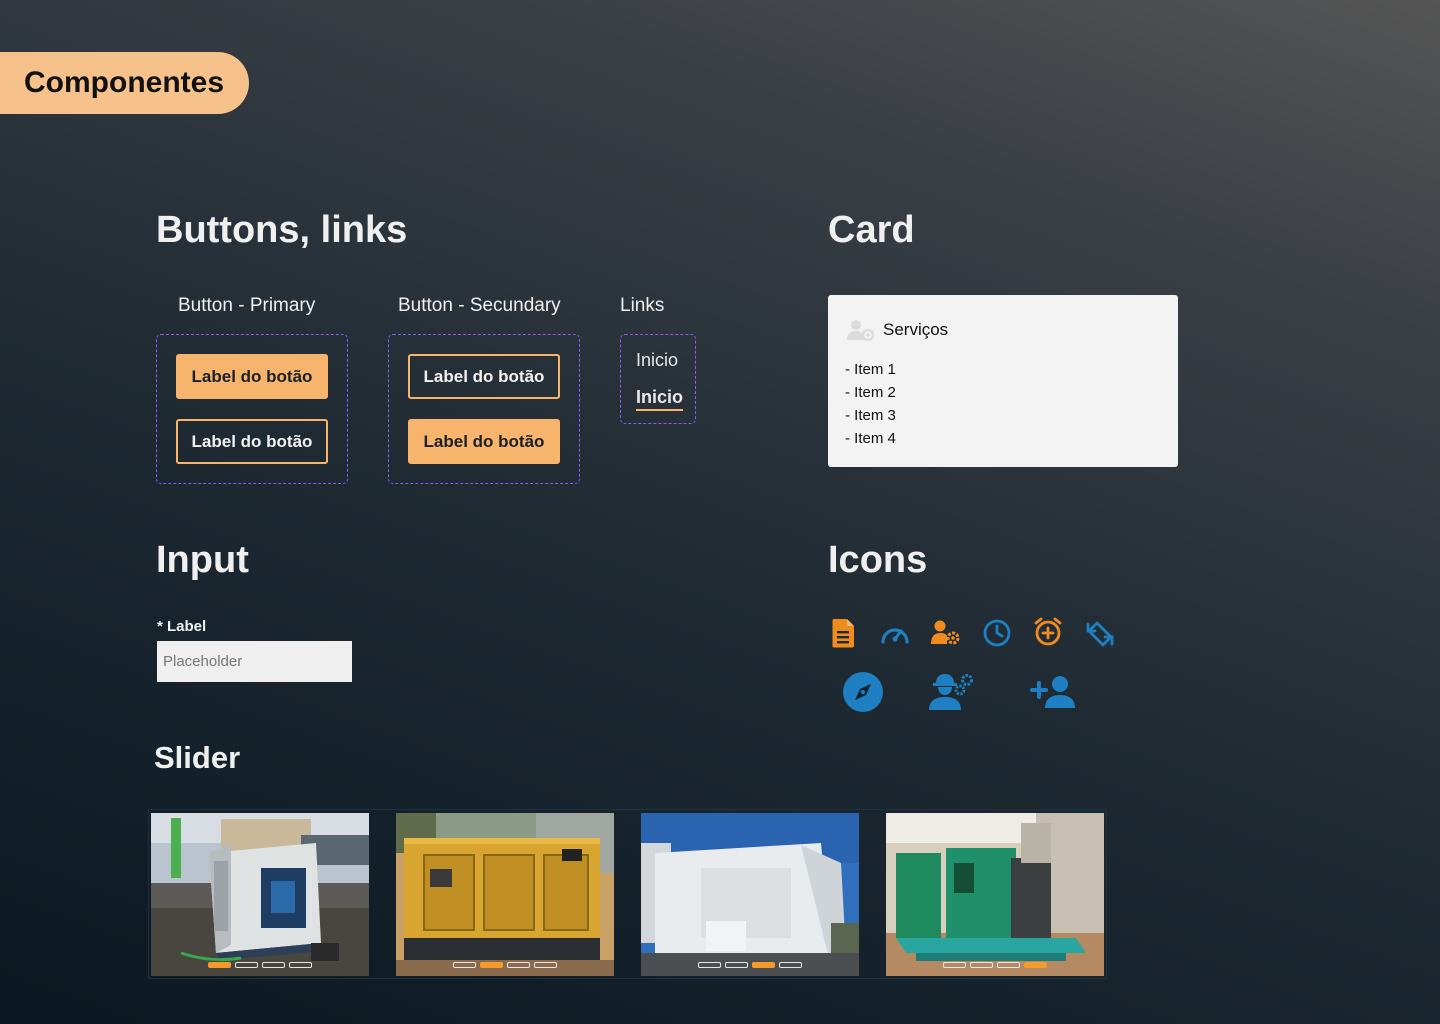  Describe the element at coordinates (252, 376) in the screenshot. I see `primary-button-filled: Label do botão` at that location.